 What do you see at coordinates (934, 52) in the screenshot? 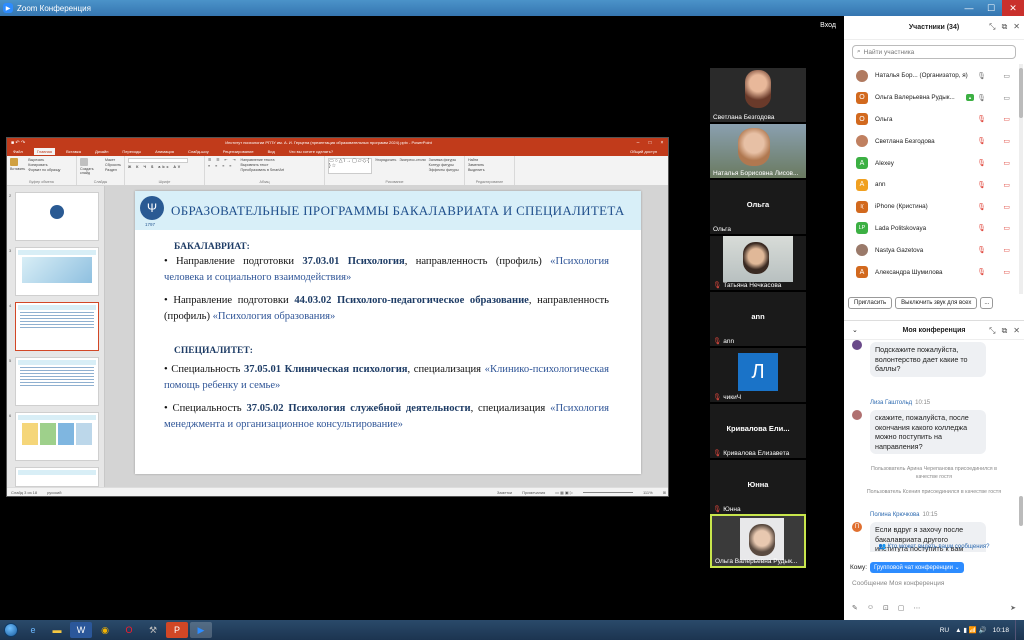
I see `participant-search-input: ⌕ Найти участника` at bounding box center [934, 52].